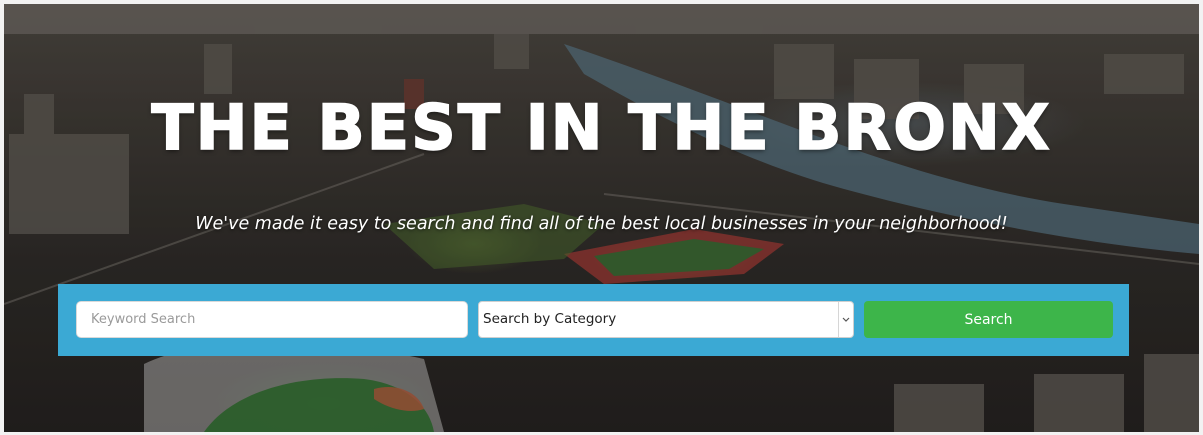  What do you see at coordinates (550, 319) in the screenshot?
I see `category-select-value: Search by Category` at bounding box center [550, 319].